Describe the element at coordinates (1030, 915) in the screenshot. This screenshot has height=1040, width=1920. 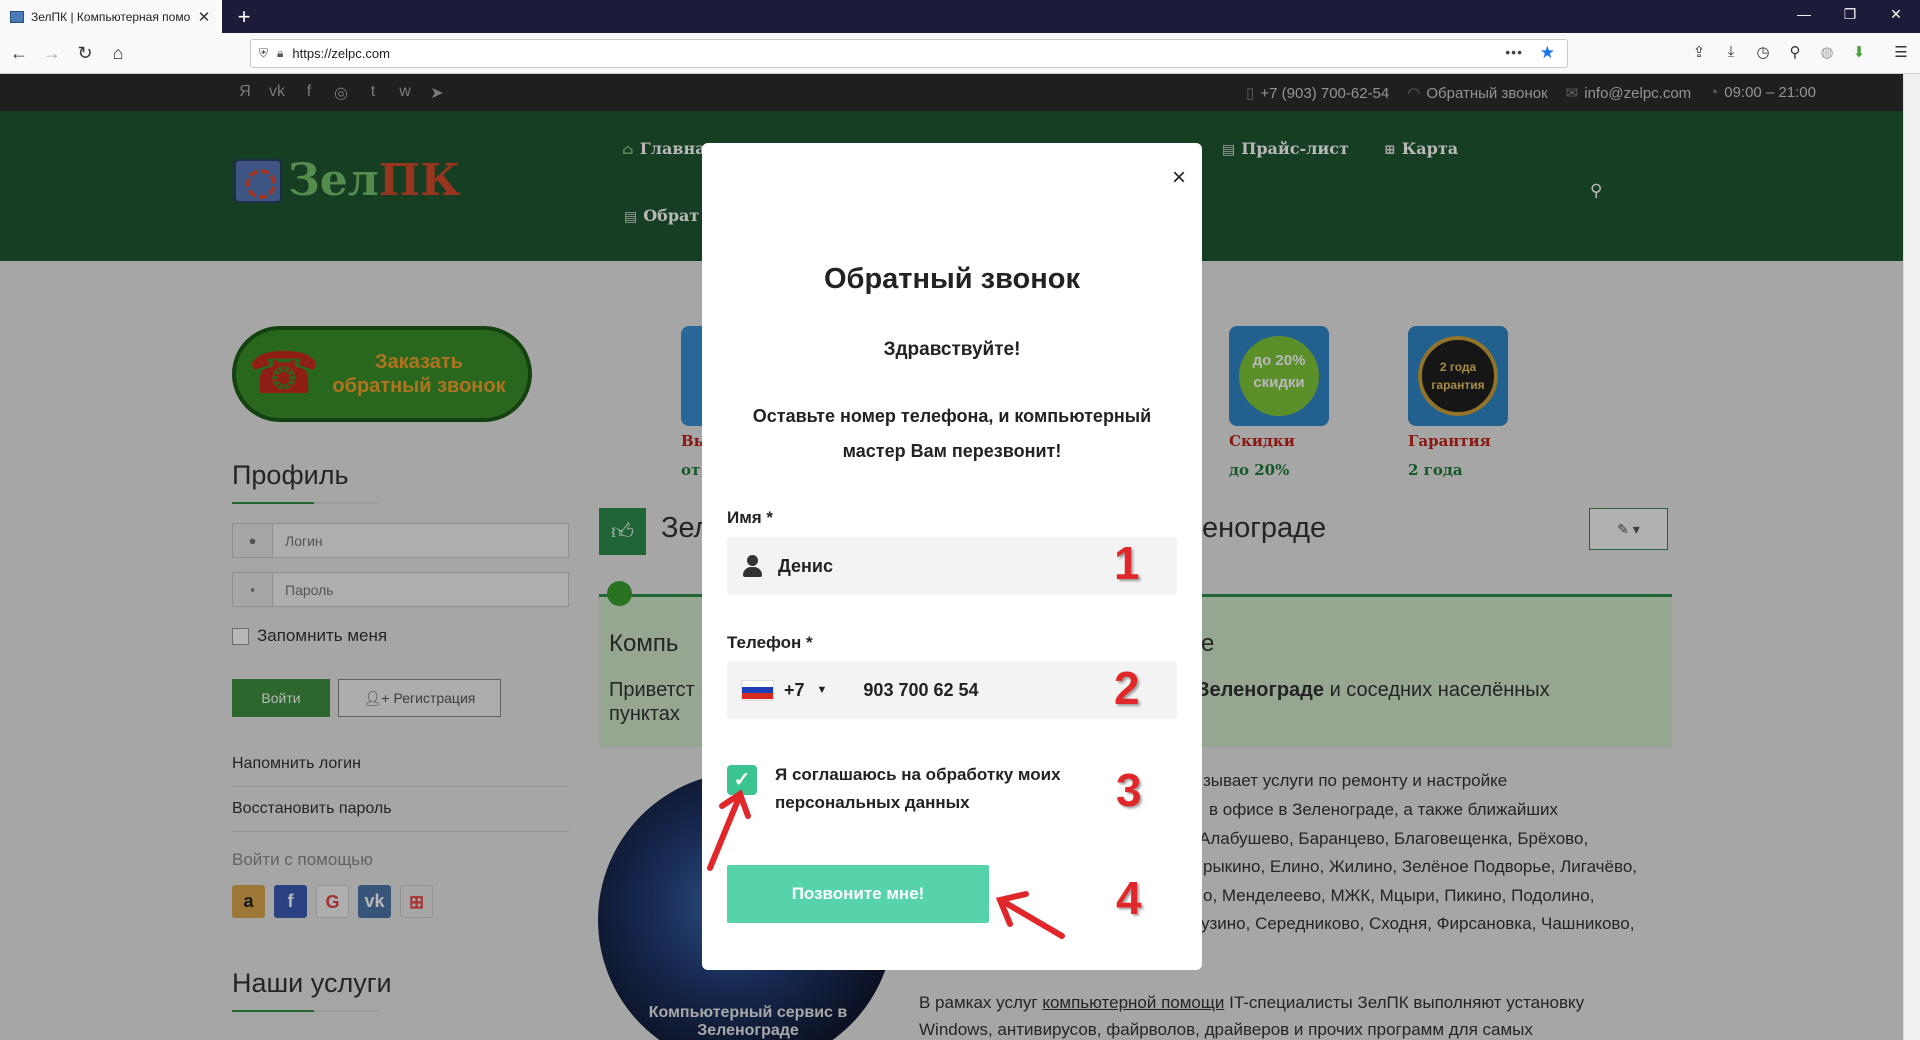
I see `arrow-to-submit-icon` at that location.